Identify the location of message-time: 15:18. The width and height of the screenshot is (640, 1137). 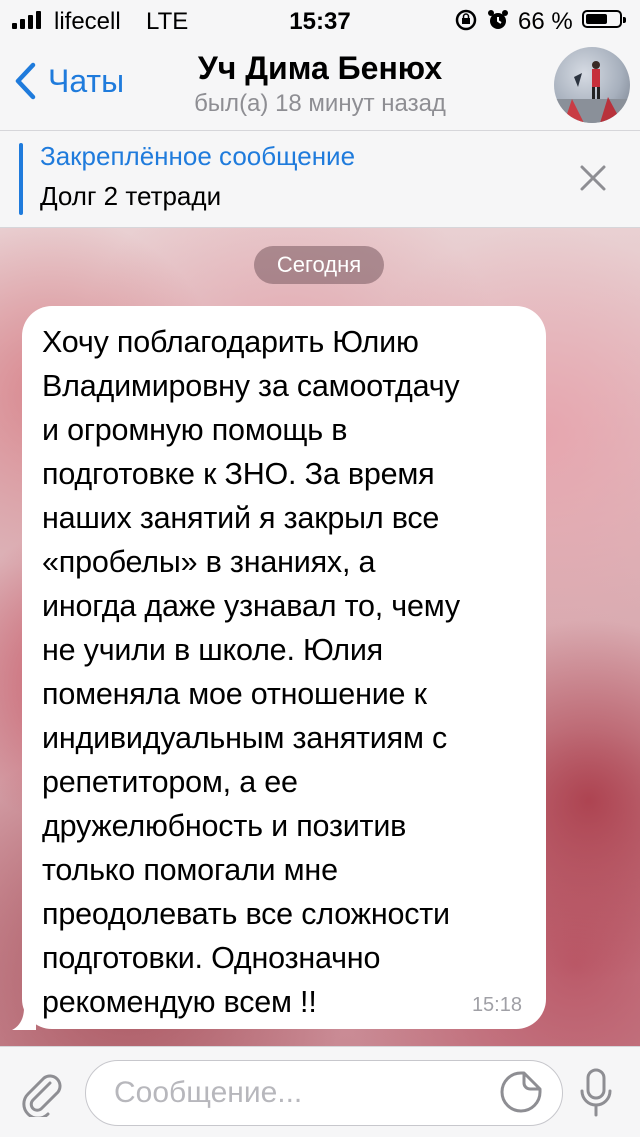
(496, 1005).